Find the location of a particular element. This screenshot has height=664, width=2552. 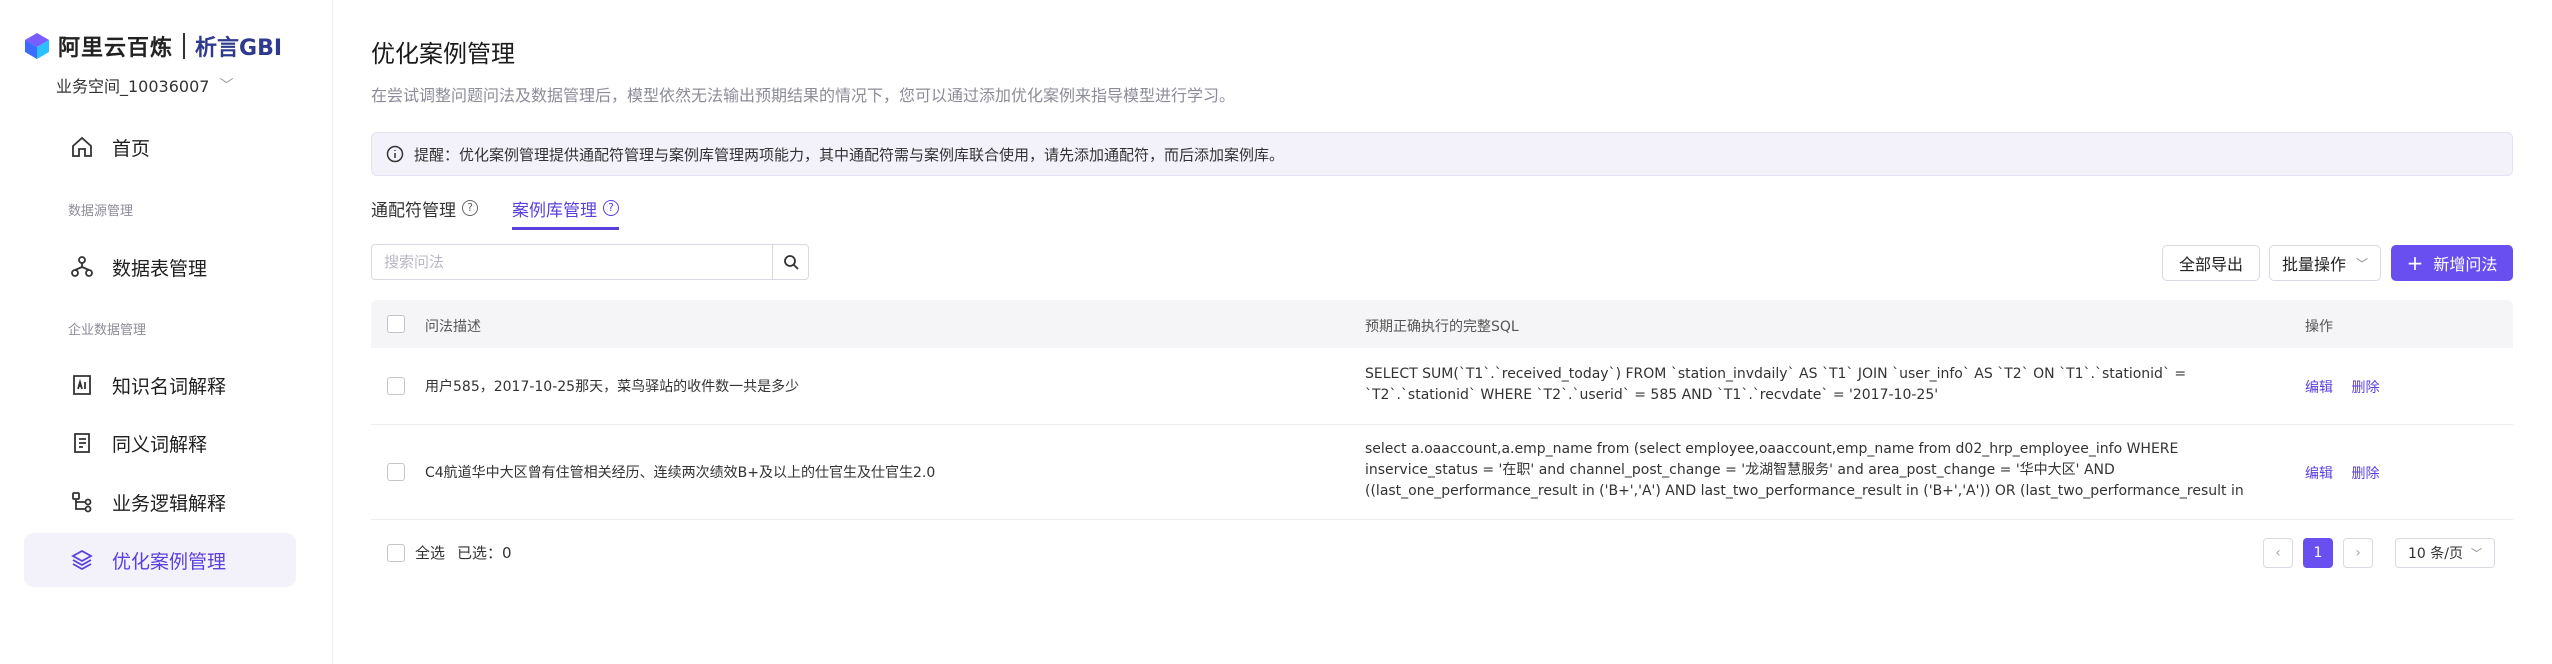

column-header-actions: 操作 is located at coordinates (2319, 327).